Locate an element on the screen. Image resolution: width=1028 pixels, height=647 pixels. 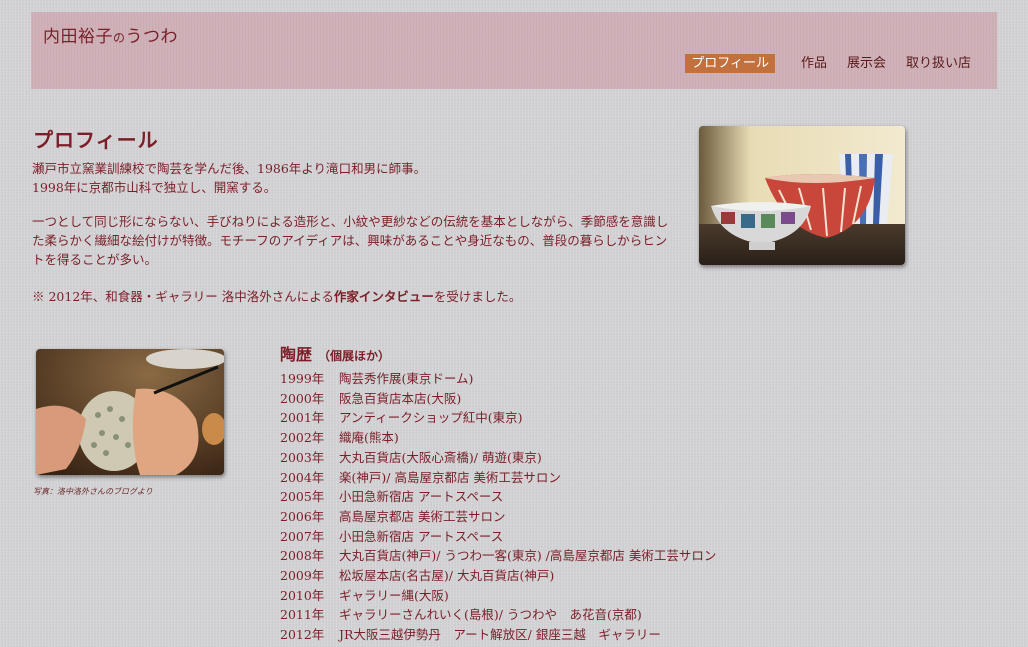
history-text: JR大阪三越伊勢丹 アート解放区/ 銀座三越 ギャラリー is located at coordinates (500, 635).